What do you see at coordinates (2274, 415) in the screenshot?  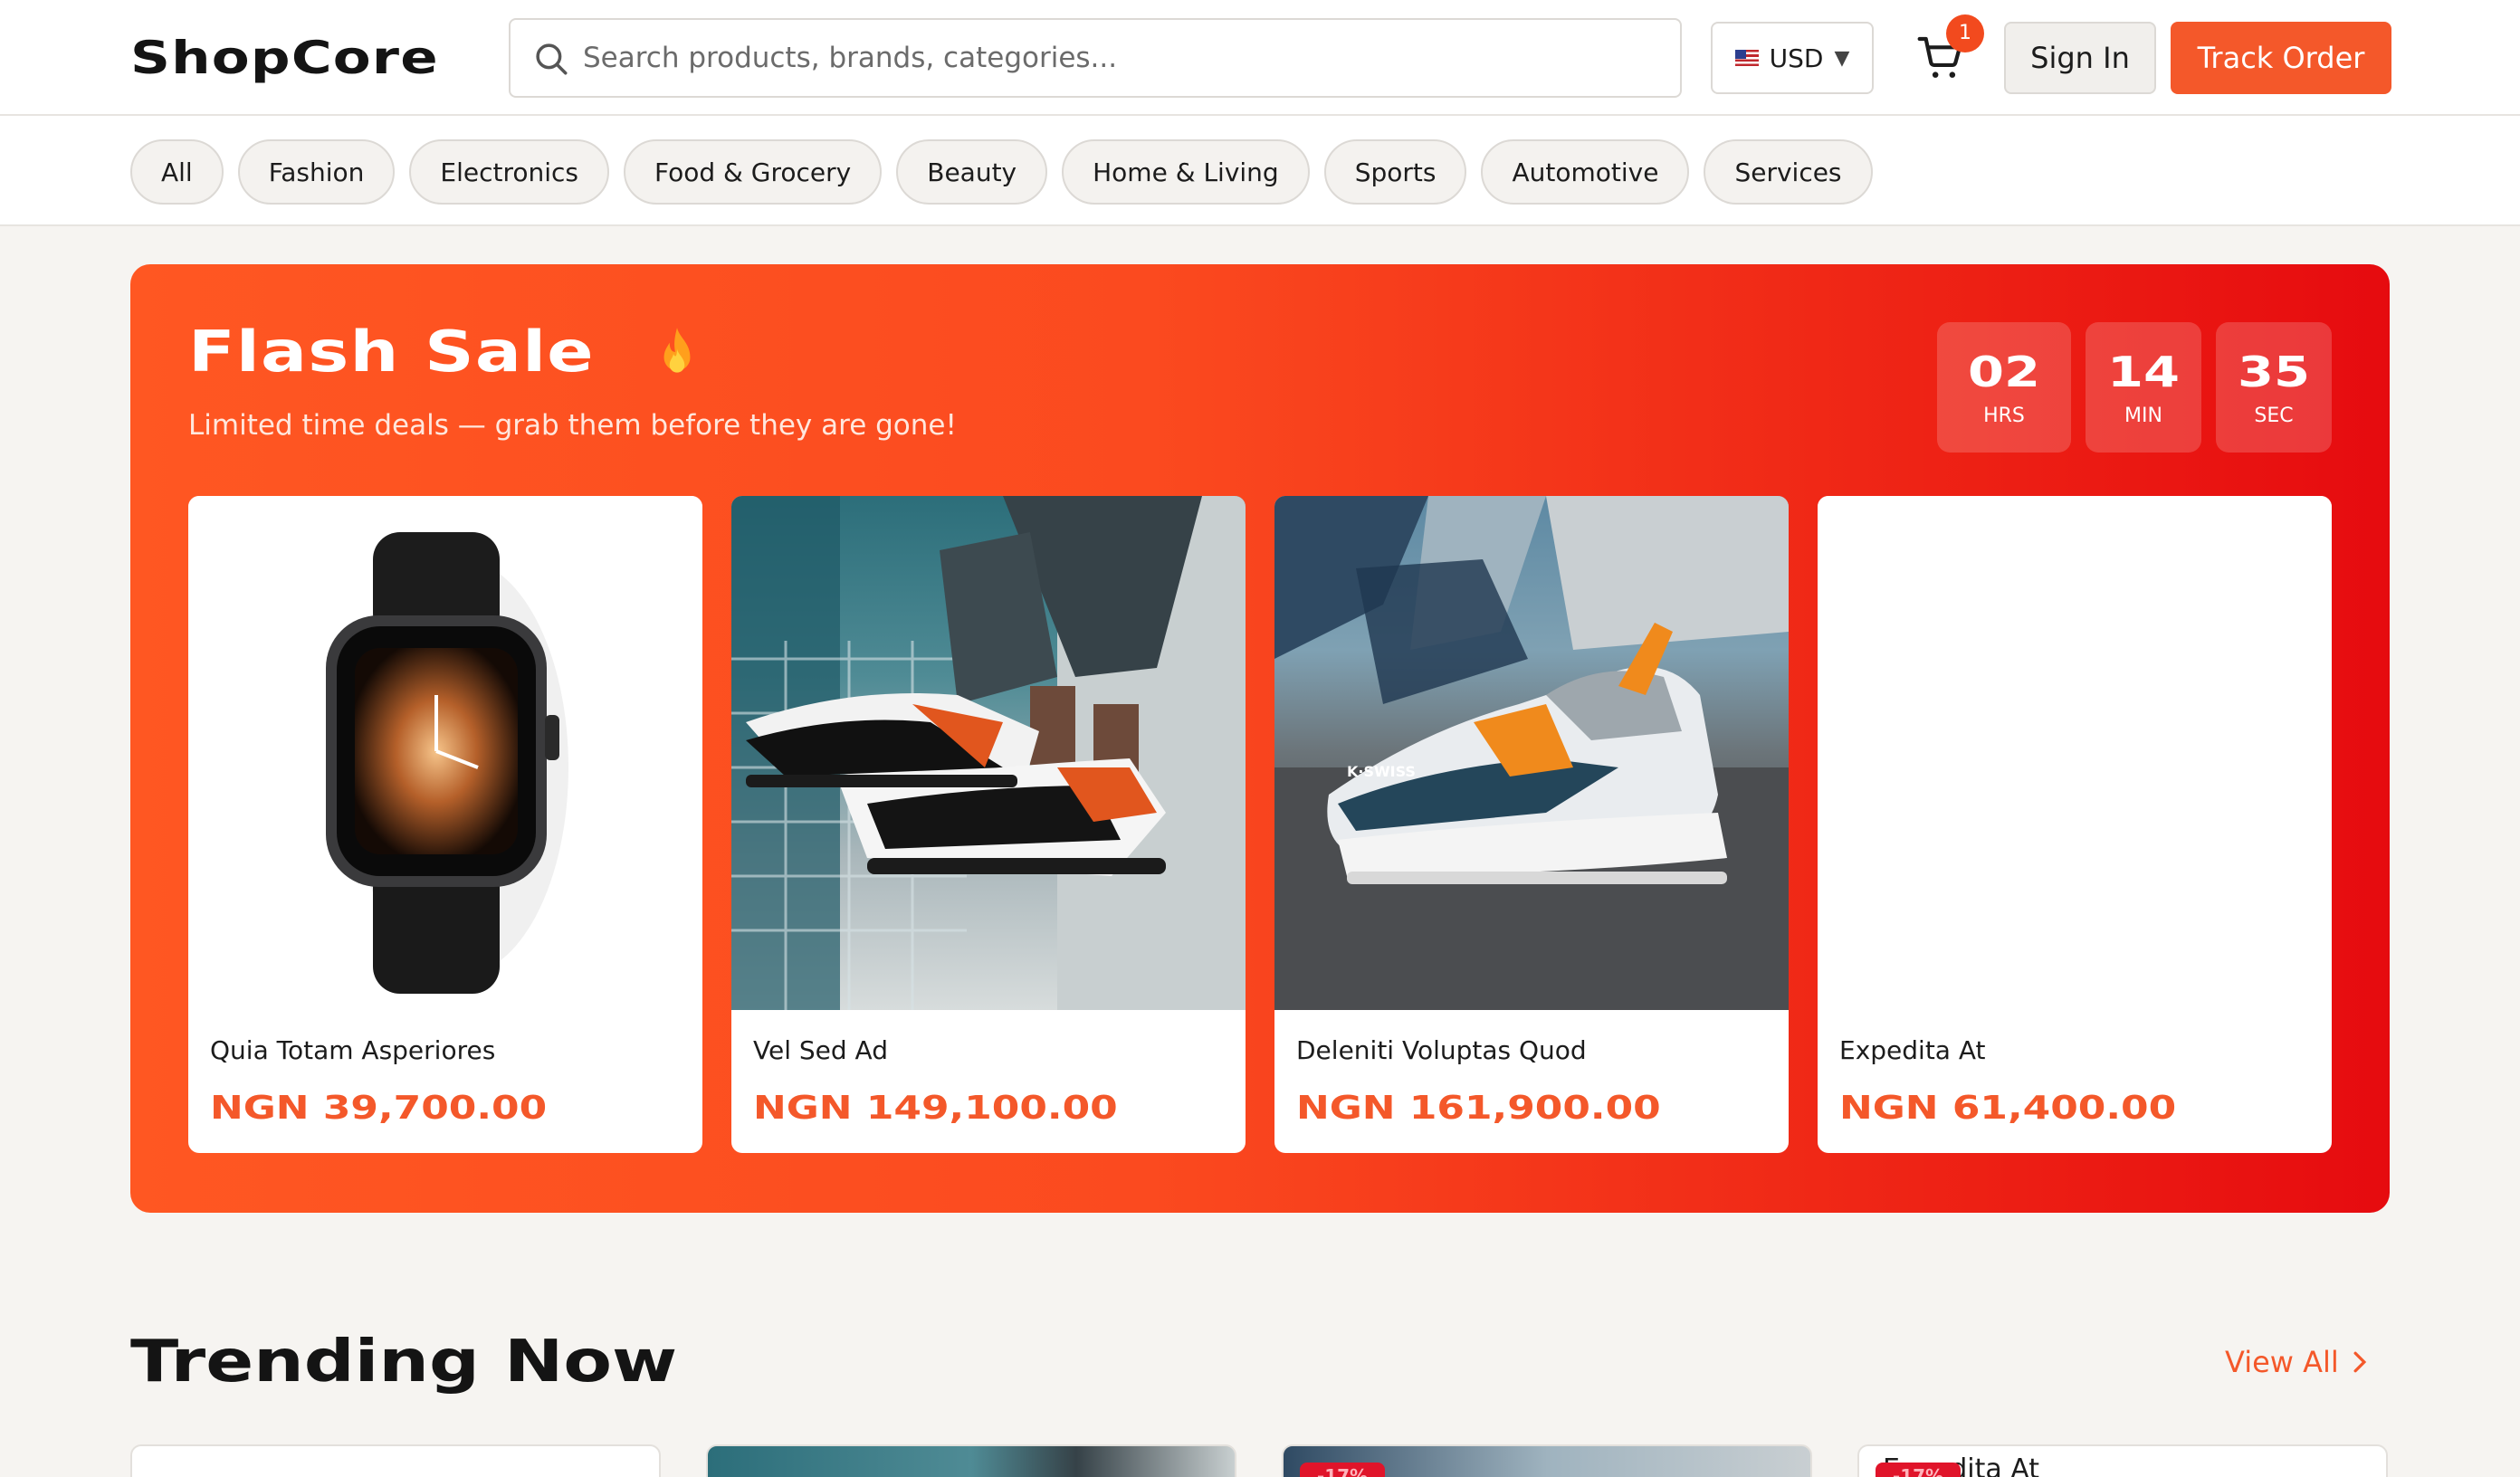 I see `timer-seconds-label: SEC` at bounding box center [2274, 415].